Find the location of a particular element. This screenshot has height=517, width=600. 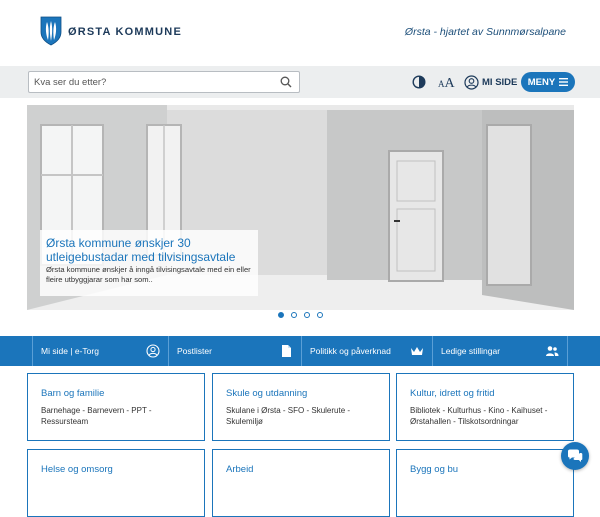

card-title: Barn og familie is located at coordinates (116, 393).